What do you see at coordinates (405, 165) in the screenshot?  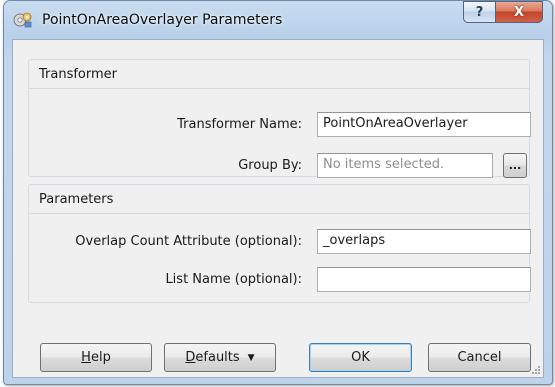 I see `group-by-input: No items selected.` at bounding box center [405, 165].